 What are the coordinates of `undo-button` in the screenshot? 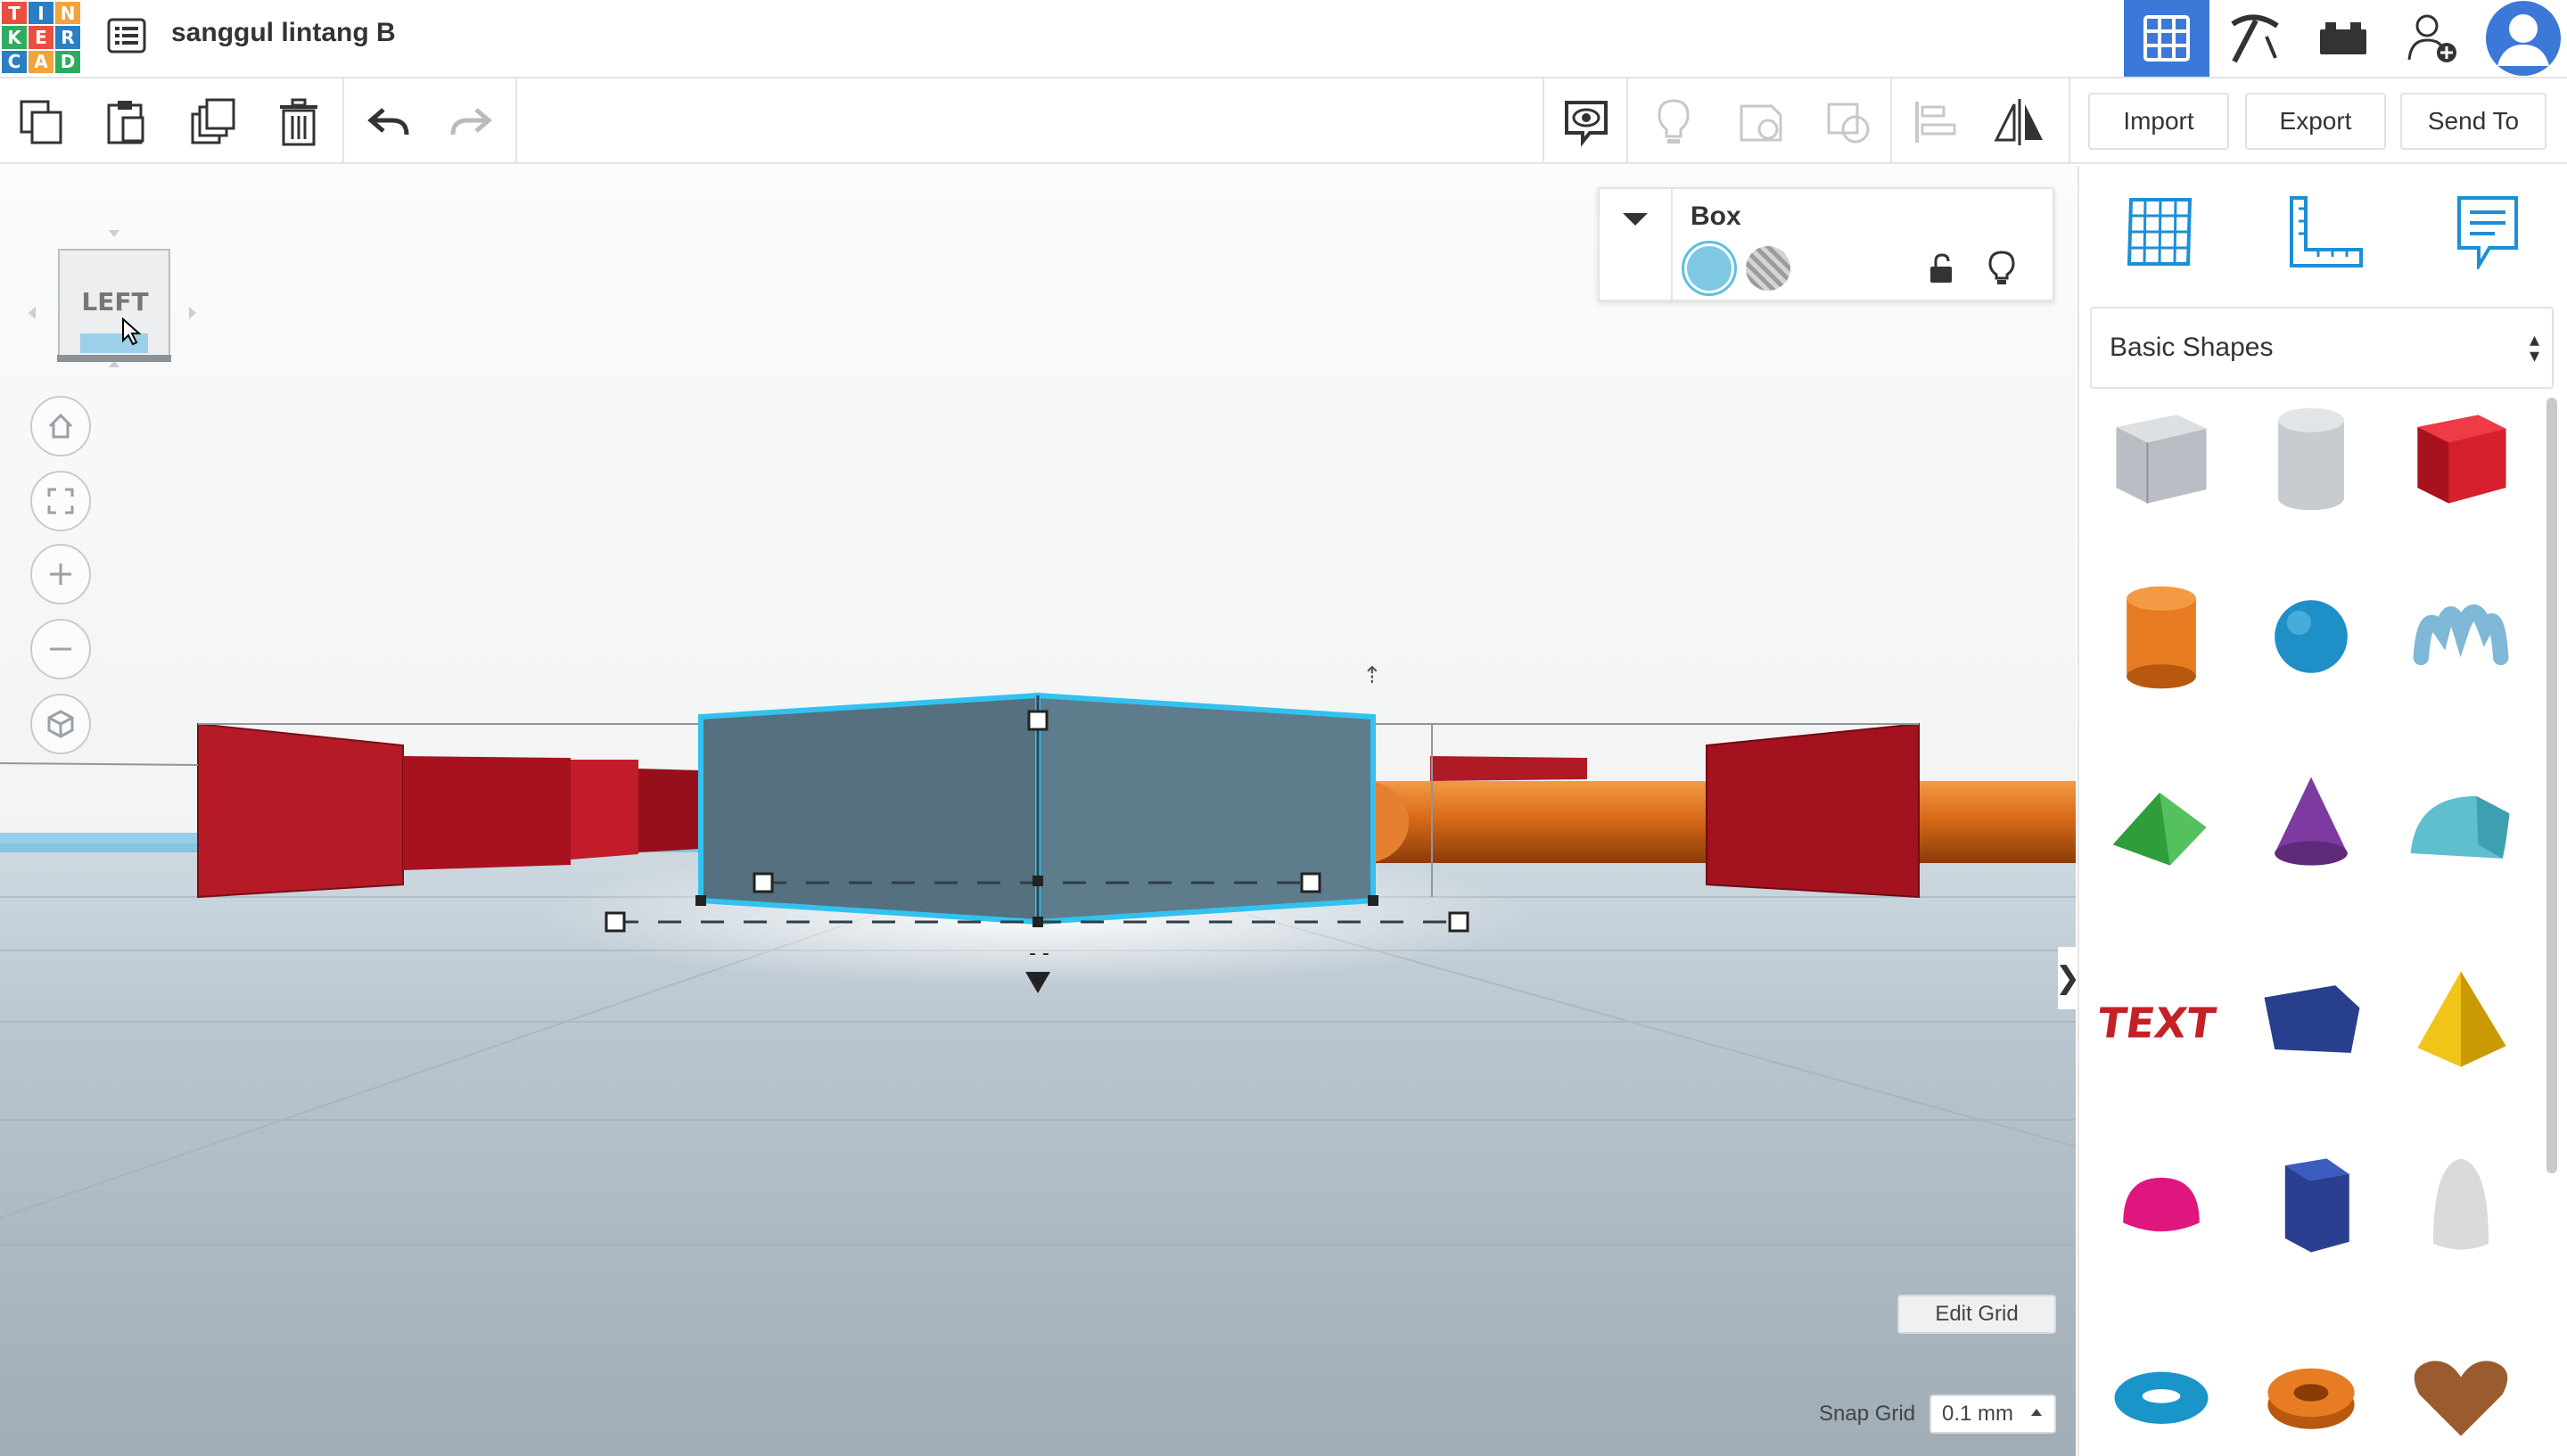 It's located at (388, 122).